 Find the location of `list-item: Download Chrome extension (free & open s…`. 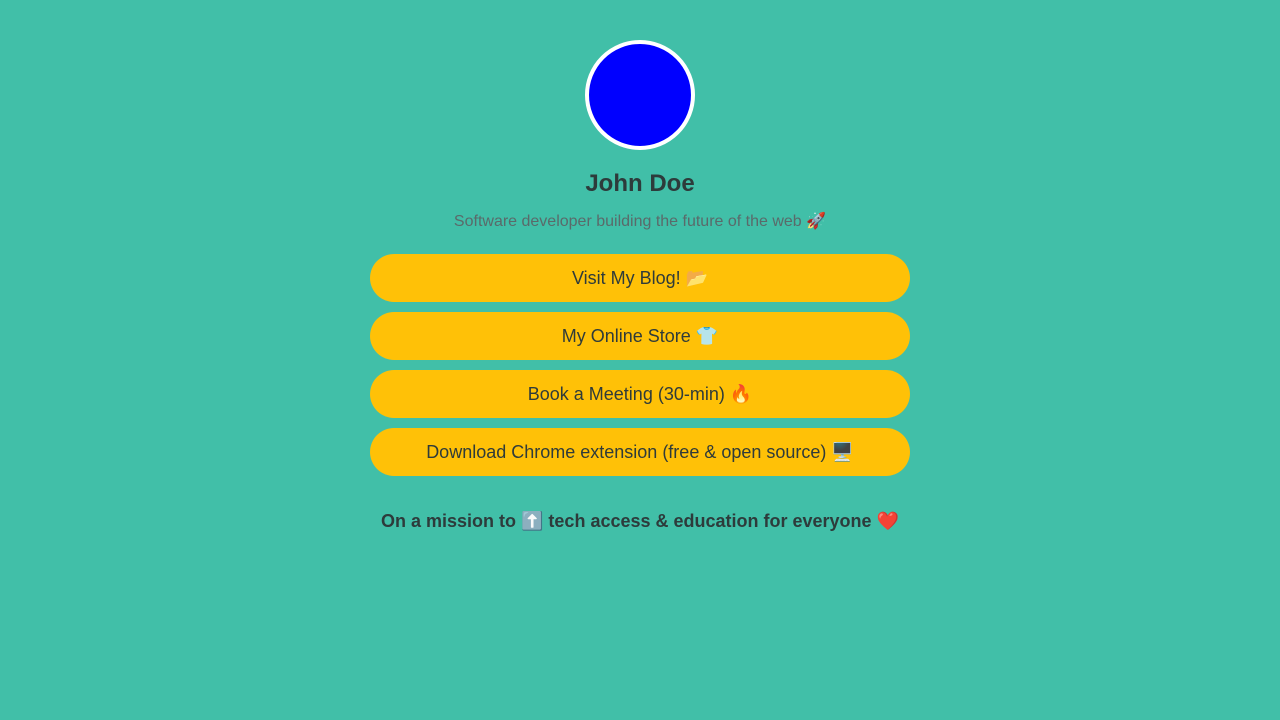

list-item: Download Chrome extension (free & open s… is located at coordinates (640, 452).